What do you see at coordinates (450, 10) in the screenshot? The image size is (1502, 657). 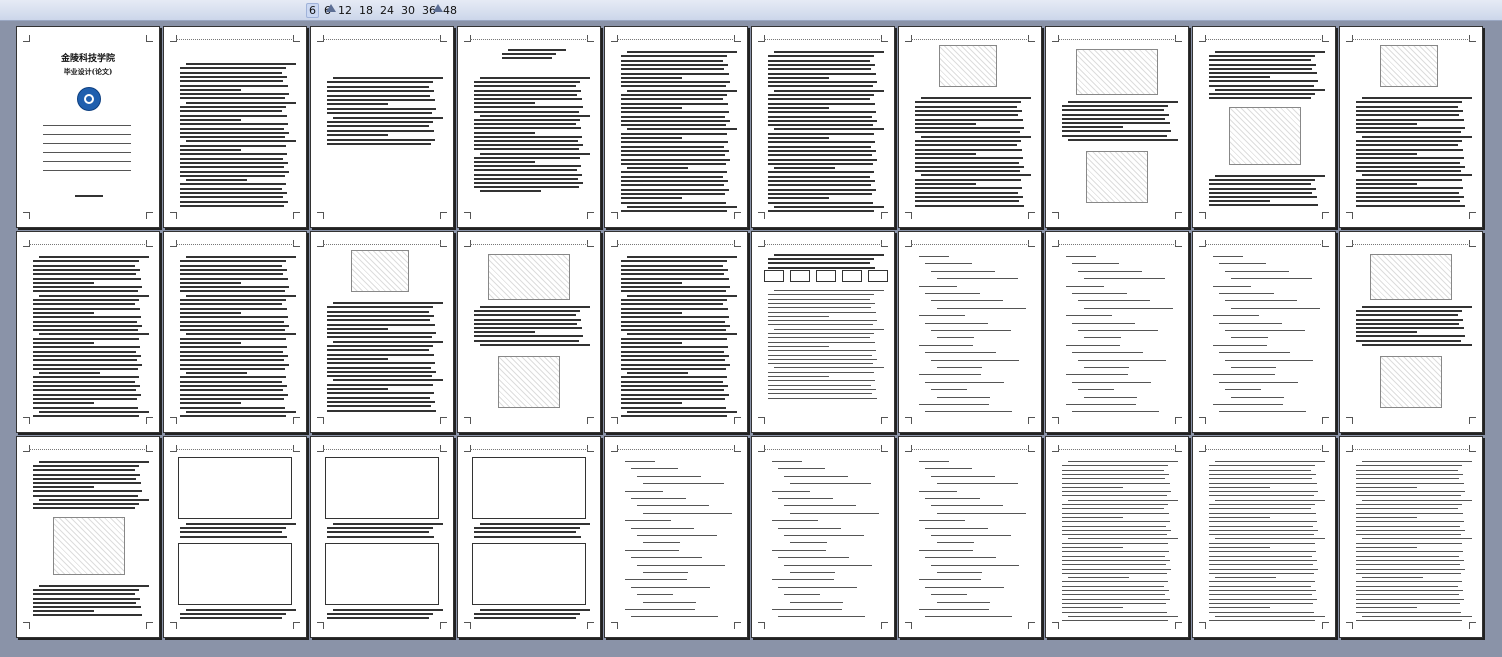 I see `zoom-option-48: 48` at bounding box center [450, 10].